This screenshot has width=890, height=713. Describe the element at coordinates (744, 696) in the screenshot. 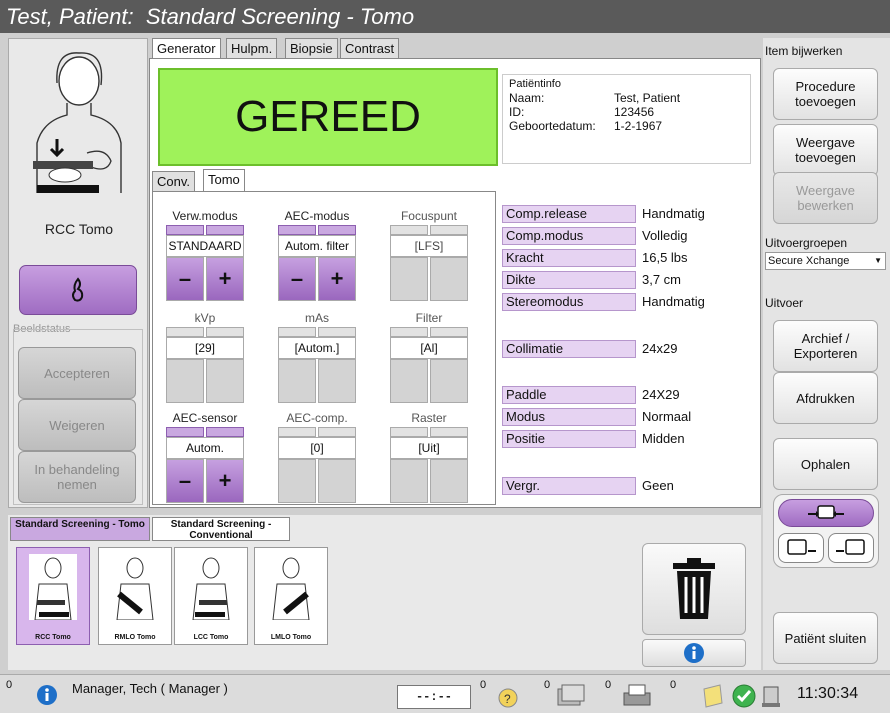

I see `status-ok-icon` at that location.